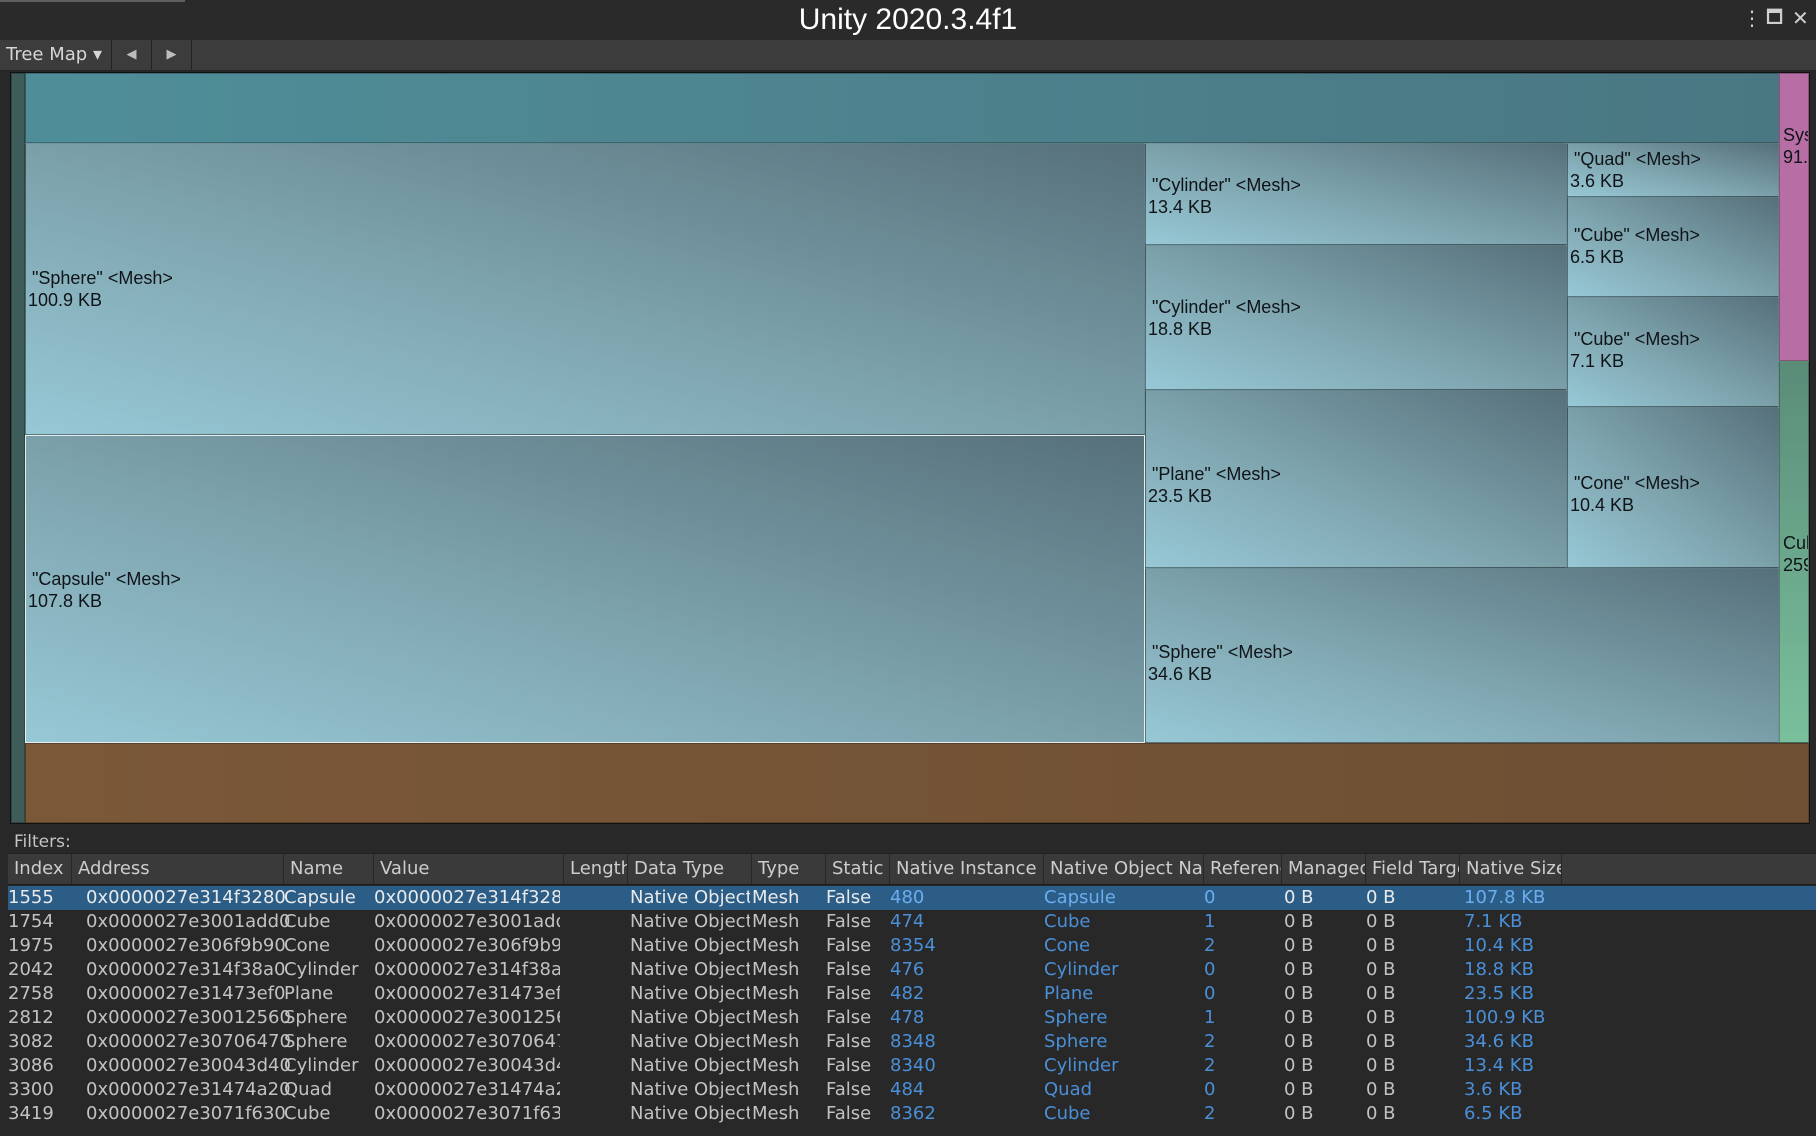 Image resolution: width=1816 pixels, height=1136 pixels. I want to click on table-cell: Capsule, so click(1122, 898).